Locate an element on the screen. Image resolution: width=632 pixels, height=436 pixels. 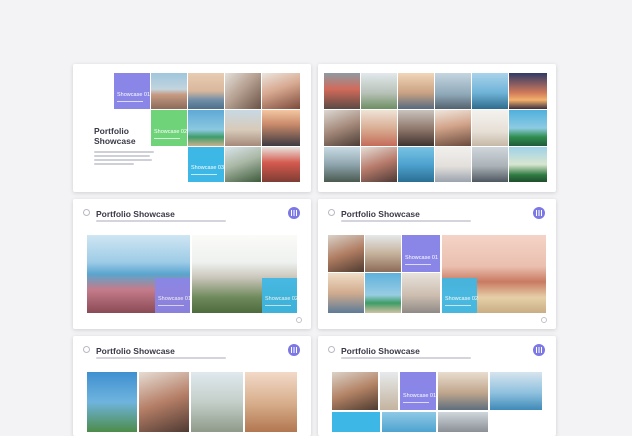
tile-showcase-03: Showcase 03 is located at coordinates (206, 164).